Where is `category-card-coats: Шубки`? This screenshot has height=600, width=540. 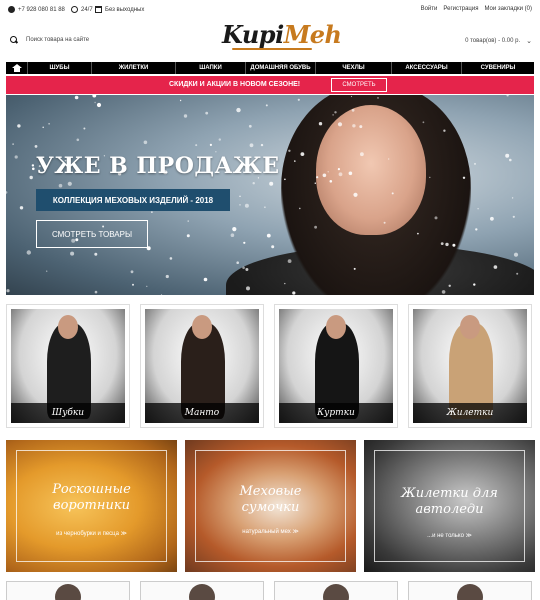
category-card-coats: Шубки is located at coordinates (68, 366).